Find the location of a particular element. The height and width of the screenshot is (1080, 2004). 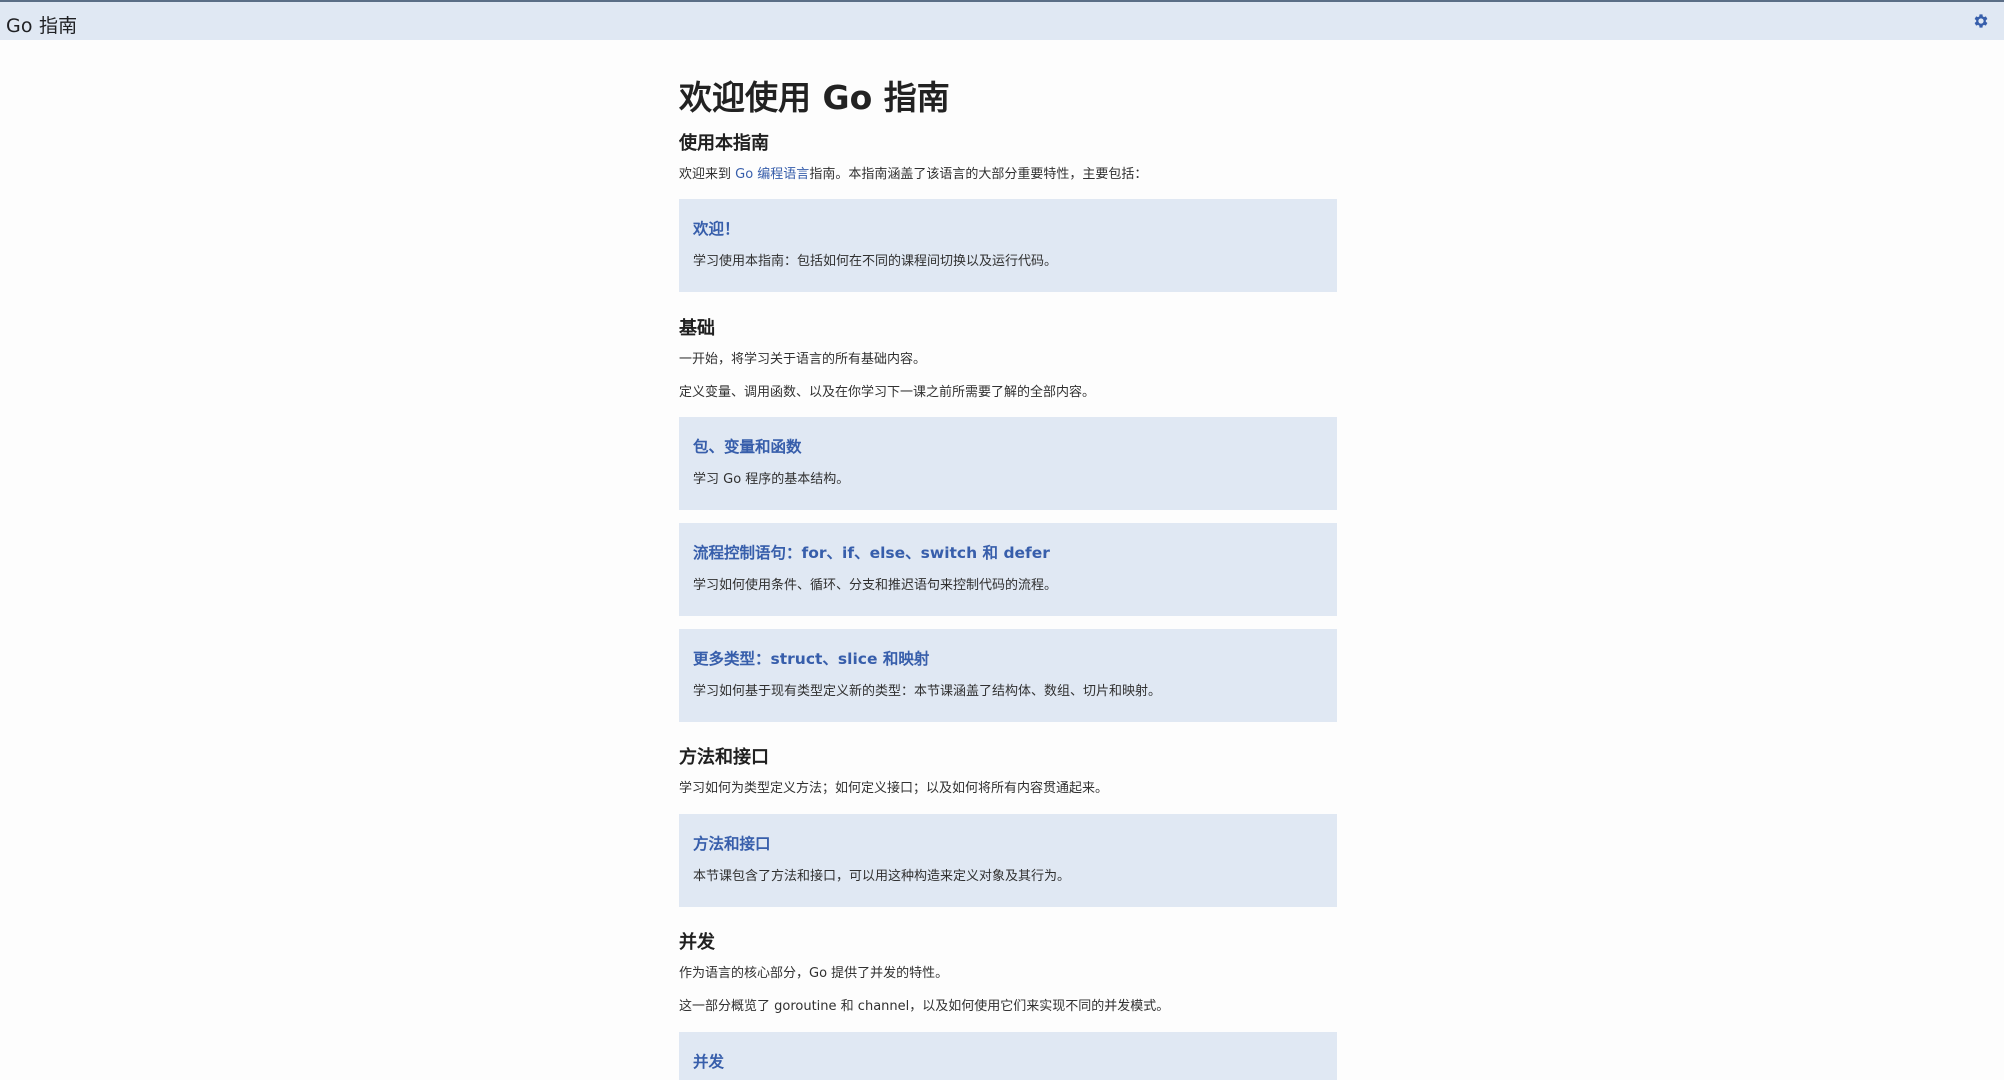

intro-text-before: 欢迎来到 is located at coordinates (707, 174).